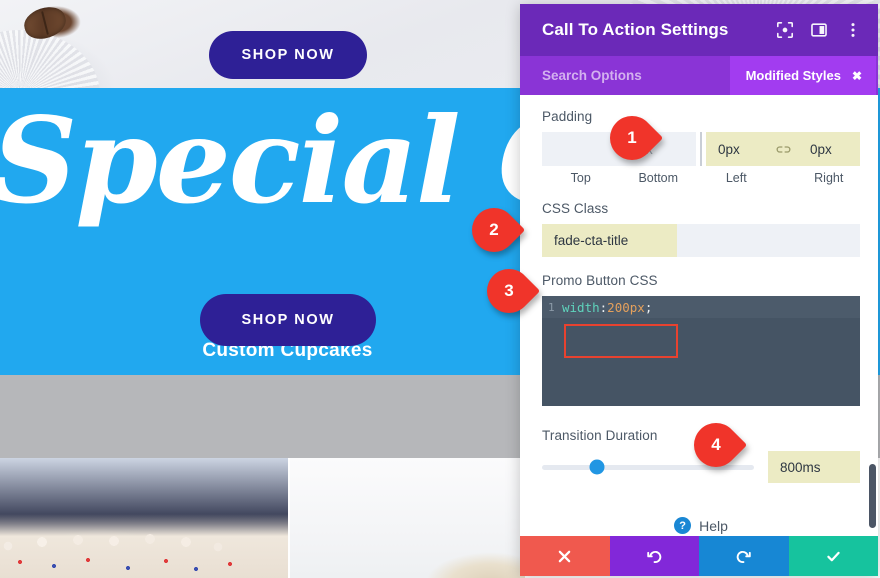 Image resolution: width=880 pixels, height=578 pixels. I want to click on redo-button, so click(744, 556).